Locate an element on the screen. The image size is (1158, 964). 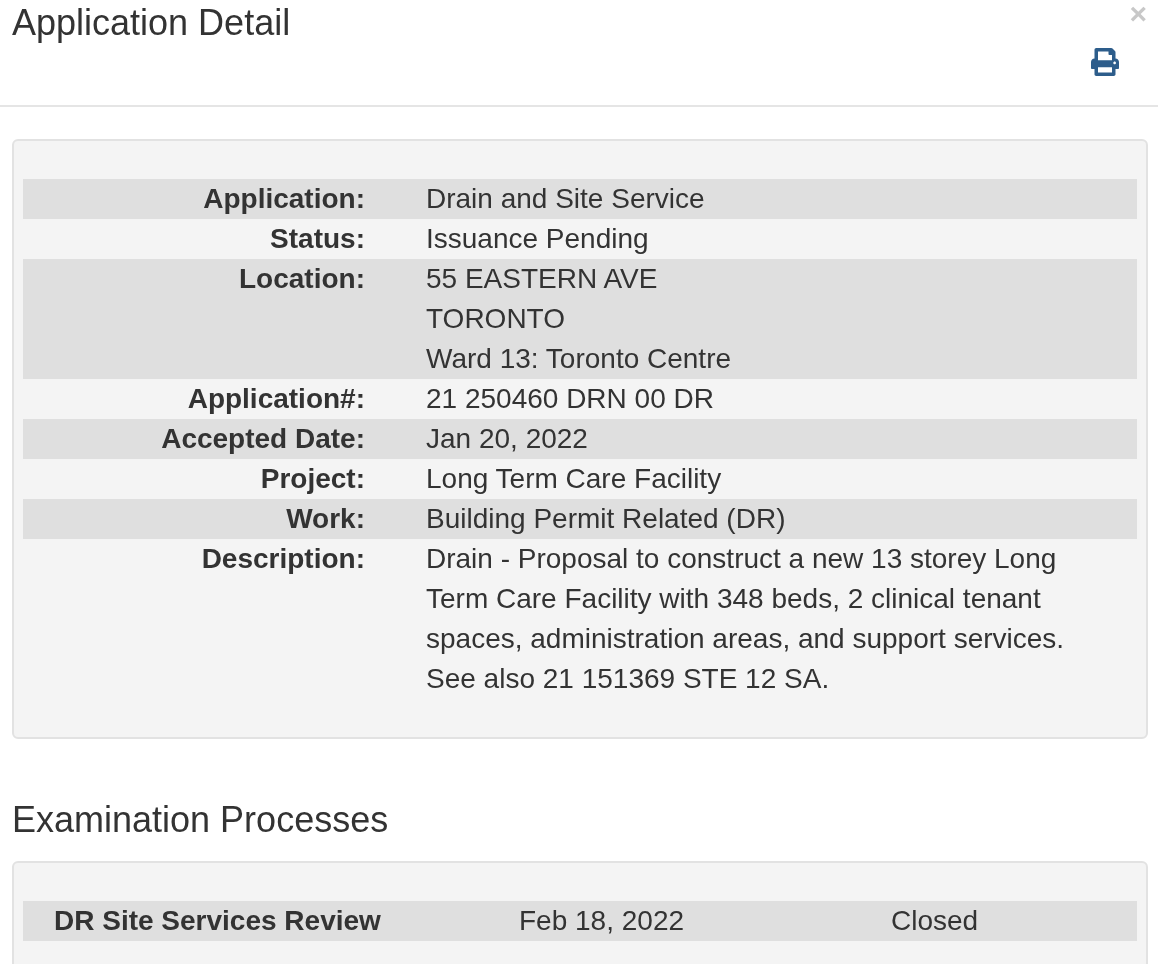
field-value: Issuance Pending is located at coordinates (538, 239).